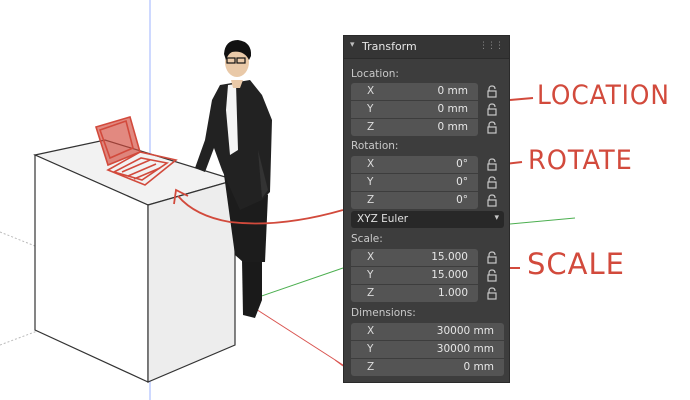  I want to click on location-z-field: Z 0 mm, so click(414, 127).